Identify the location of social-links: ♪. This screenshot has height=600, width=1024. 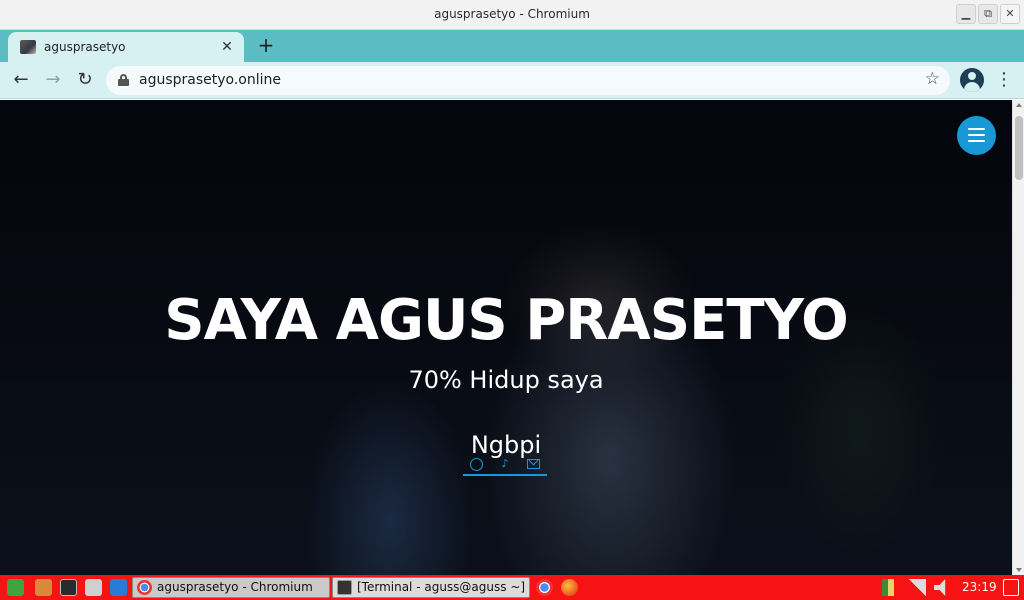
(505, 465).